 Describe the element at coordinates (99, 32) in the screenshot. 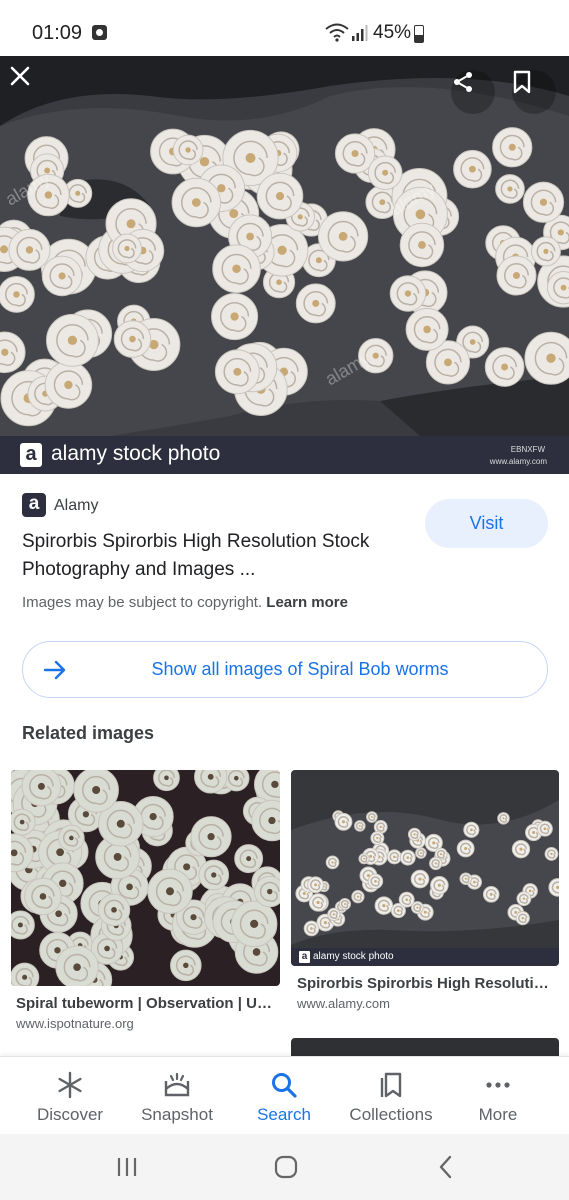

I see `notification-icon` at that location.